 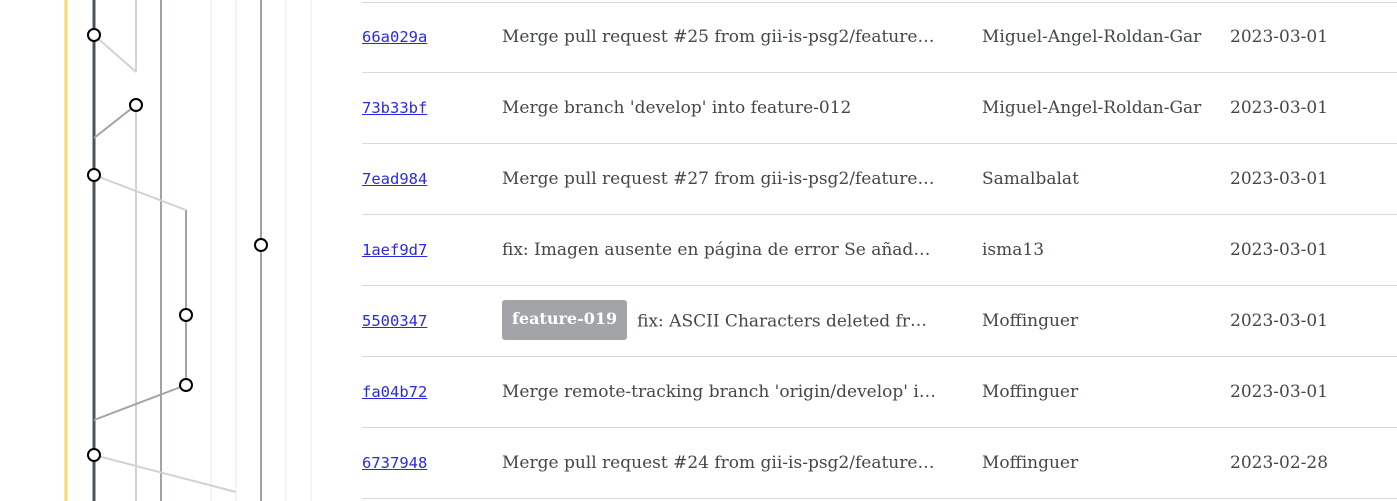 I want to click on commit-hash-cell: 6737948, so click(x=422, y=463).